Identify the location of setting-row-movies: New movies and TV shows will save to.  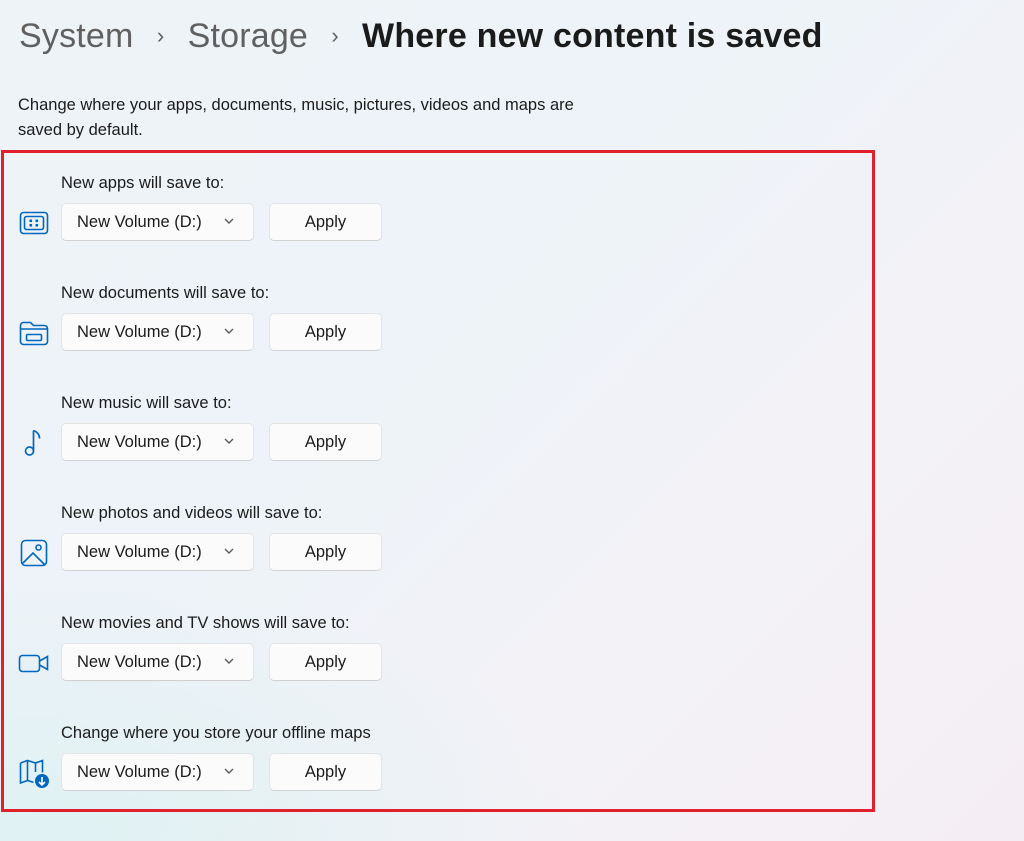
(430, 662).